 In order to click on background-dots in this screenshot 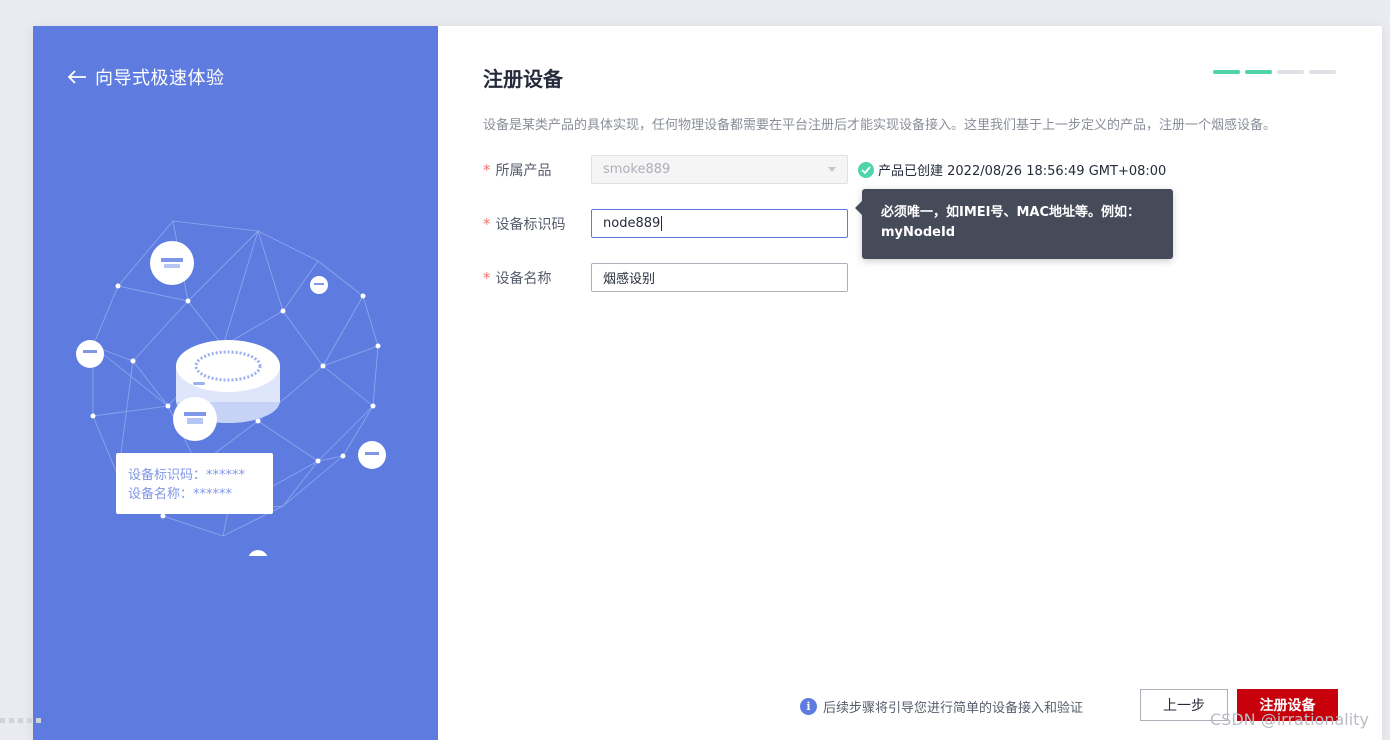, I will do `click(20, 720)`.